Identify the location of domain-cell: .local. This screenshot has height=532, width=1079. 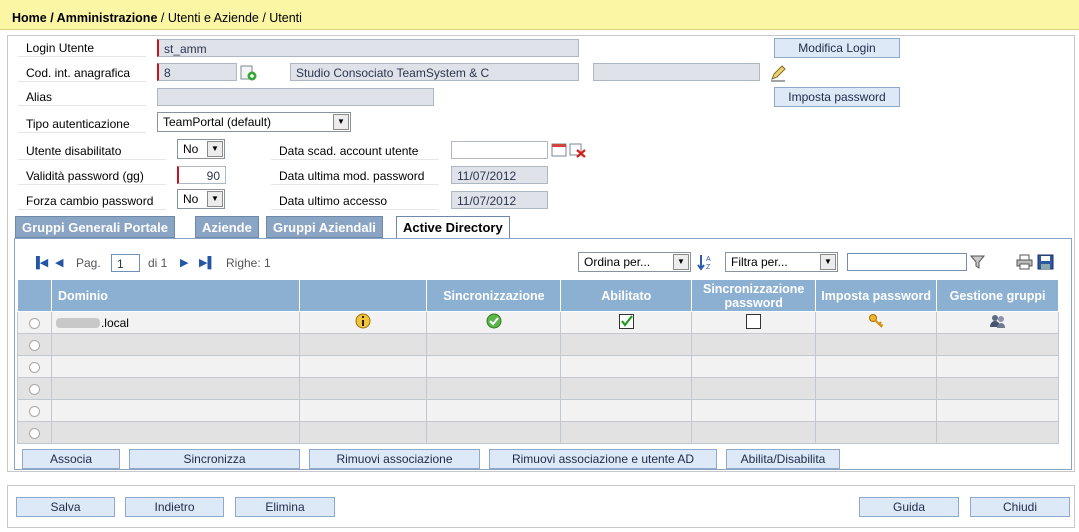
(114, 322).